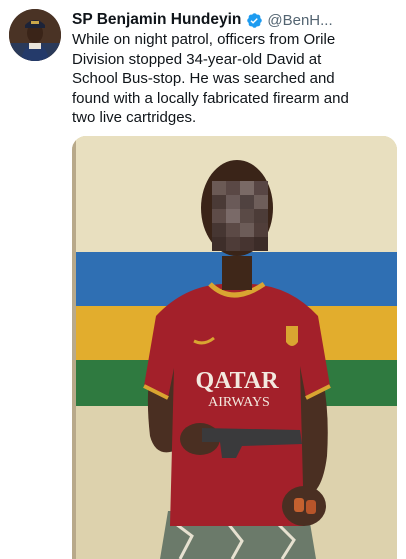 This screenshot has width=406, height=559. I want to click on author-avatar, so click(35, 35).